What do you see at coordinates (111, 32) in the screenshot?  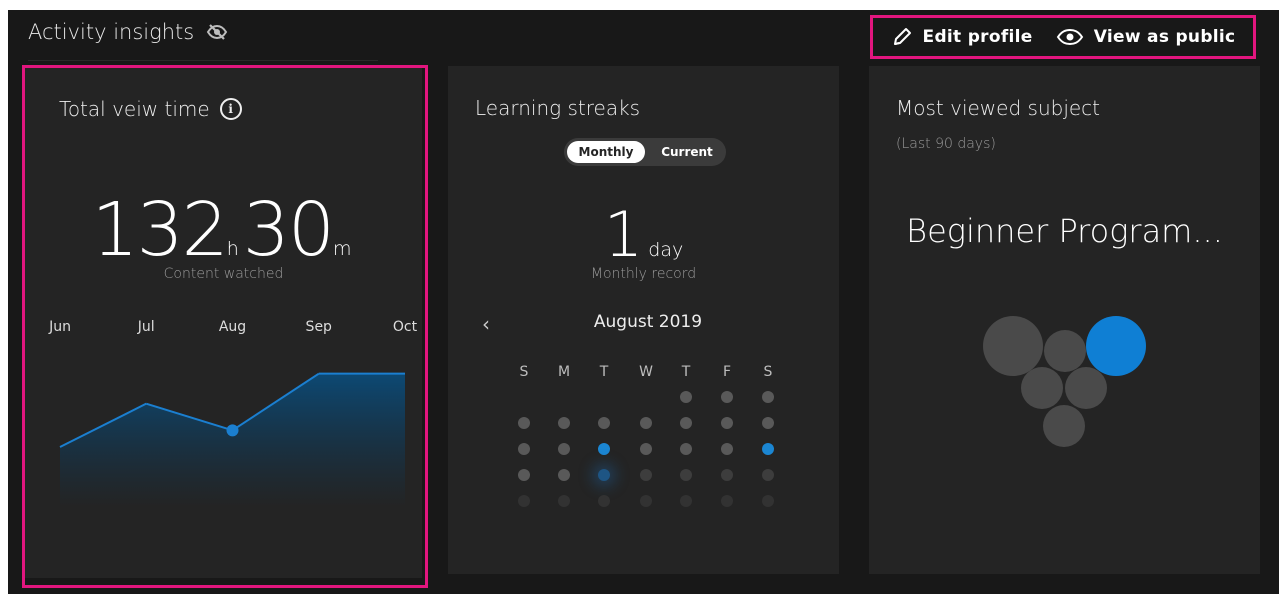 I see `section-title: Activity insights` at bounding box center [111, 32].